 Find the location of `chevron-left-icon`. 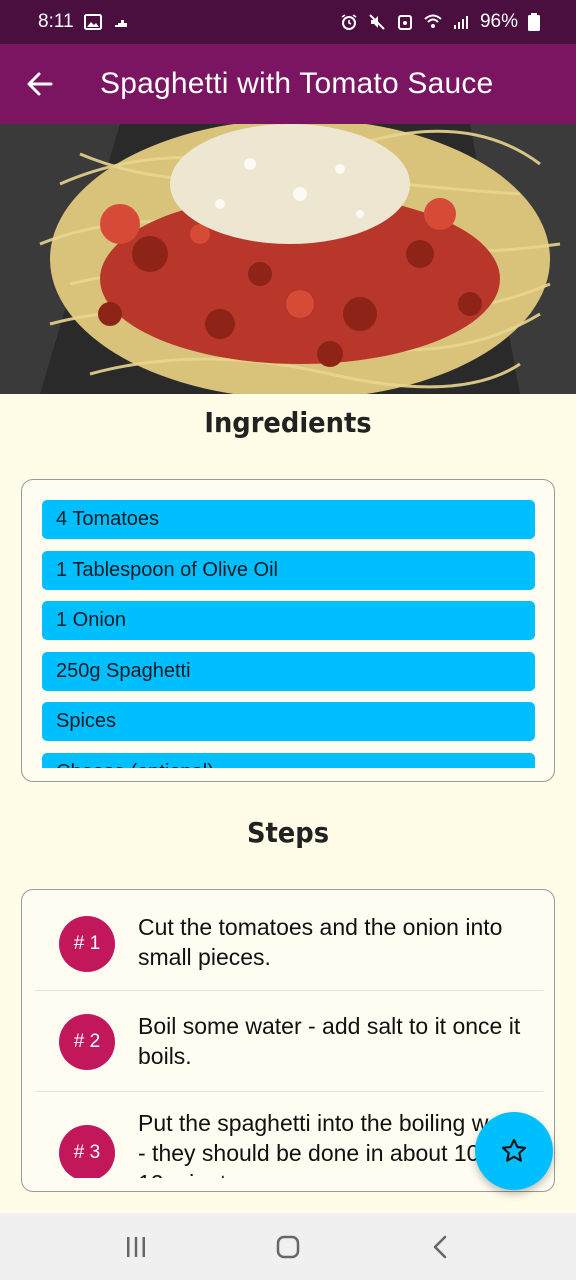

chevron-left-icon is located at coordinates (440, 1246).